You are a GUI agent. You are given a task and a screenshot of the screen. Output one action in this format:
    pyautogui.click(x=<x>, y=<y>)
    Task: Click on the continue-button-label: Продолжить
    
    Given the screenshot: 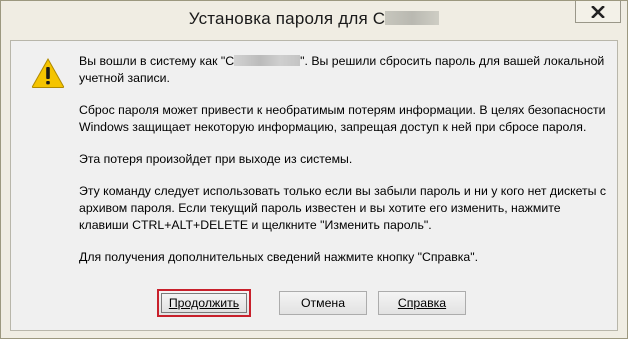 What is the action you would take?
    pyautogui.click(x=204, y=303)
    